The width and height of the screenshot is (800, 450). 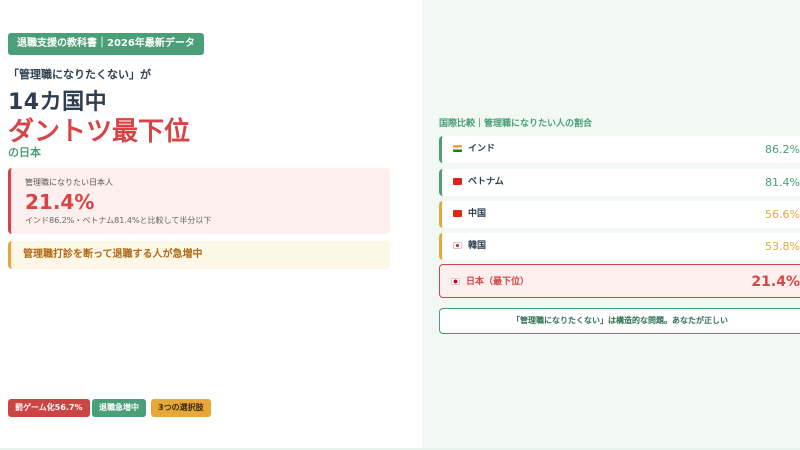 What do you see at coordinates (457, 245) in the screenshot?
I see `korea-flag-icon` at bounding box center [457, 245].